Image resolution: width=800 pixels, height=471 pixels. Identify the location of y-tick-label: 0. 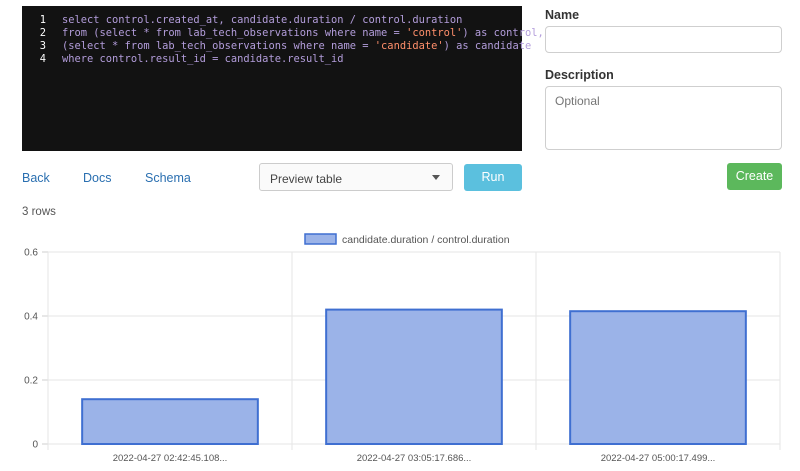
(35, 445).